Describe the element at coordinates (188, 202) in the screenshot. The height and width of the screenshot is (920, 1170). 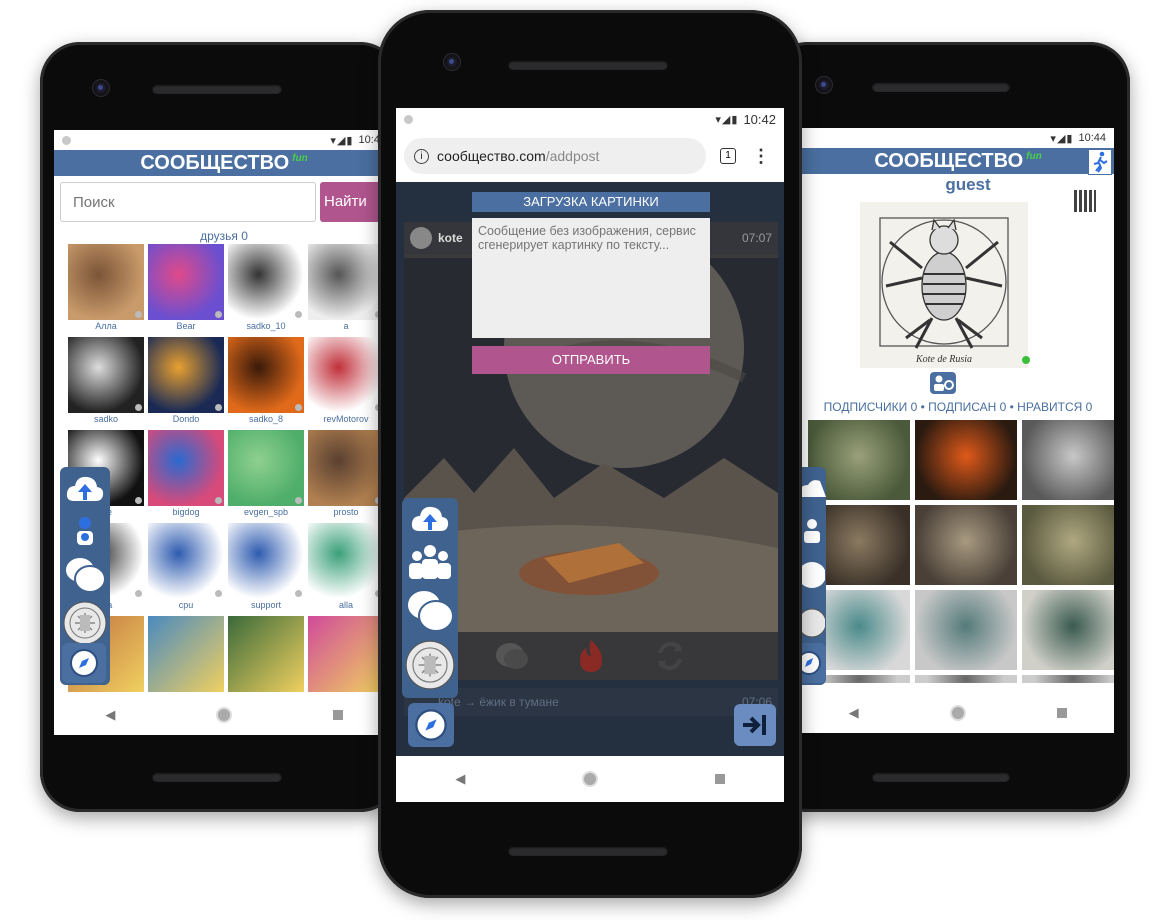
I see `search-input` at that location.